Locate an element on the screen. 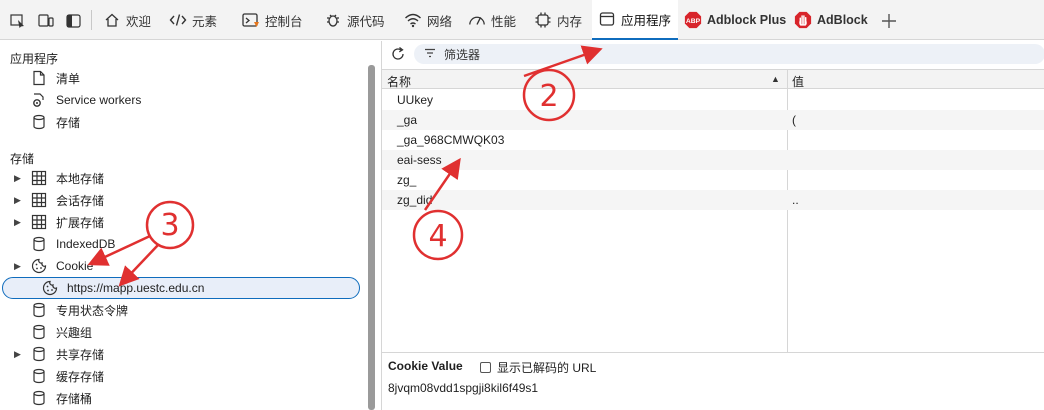  sidebar-scrollbar is located at coordinates (371, 237).